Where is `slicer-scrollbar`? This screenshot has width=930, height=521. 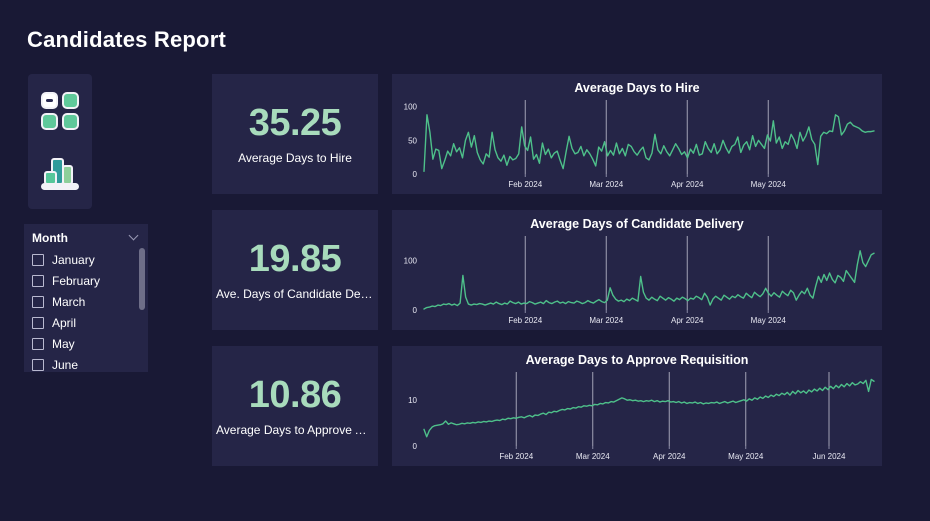
slicer-scrollbar is located at coordinates (142, 308).